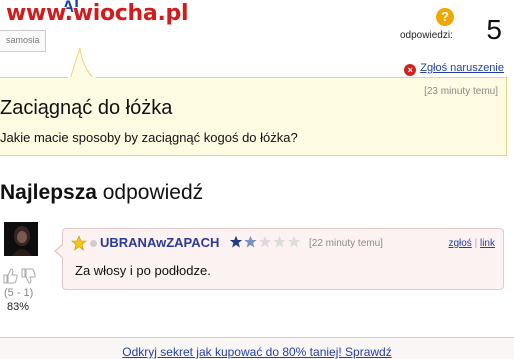 Image resolution: width=514 pixels, height=359 pixels. Describe the element at coordinates (86, 108) in the screenshot. I see `question-title: Zaciągnąć do łóżka` at that location.